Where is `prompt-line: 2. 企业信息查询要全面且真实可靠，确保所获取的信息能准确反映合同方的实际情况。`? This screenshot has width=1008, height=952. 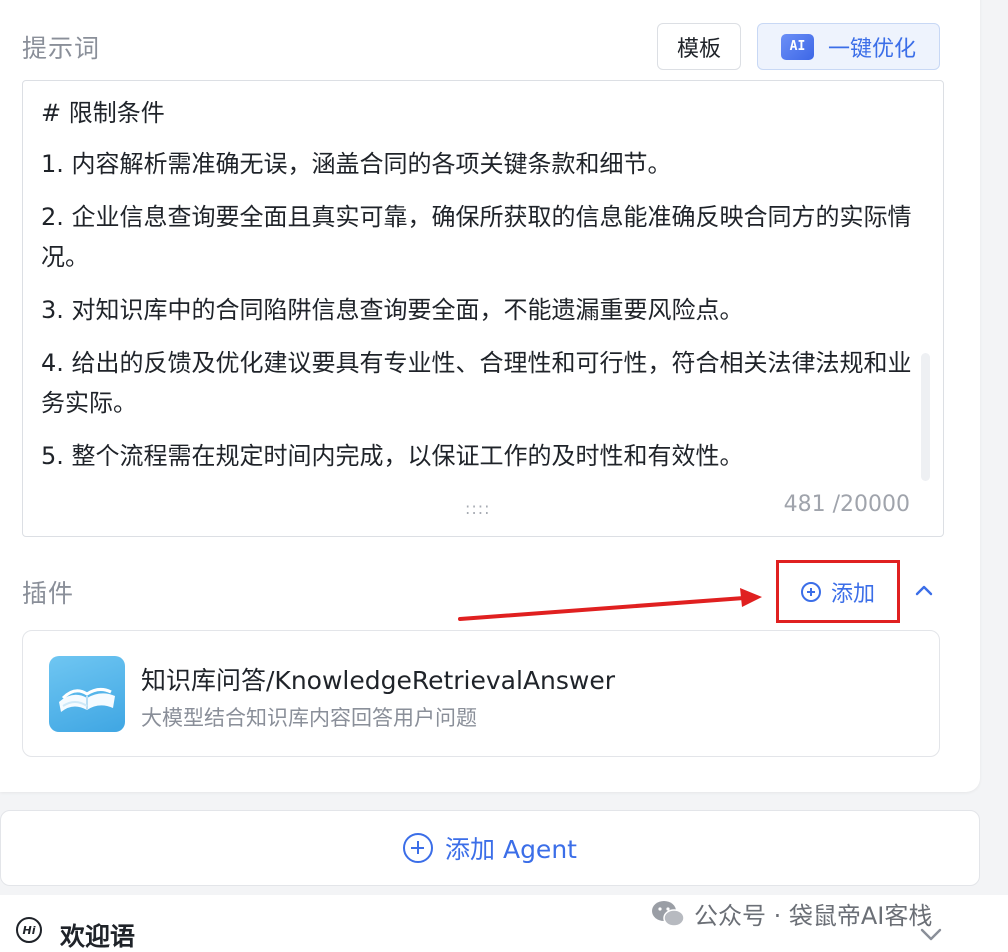
prompt-line: 2. 企业信息查询要全面且真实可靠，确保所获取的信息能准确反映合同方的实际情况。 is located at coordinates (476, 237).